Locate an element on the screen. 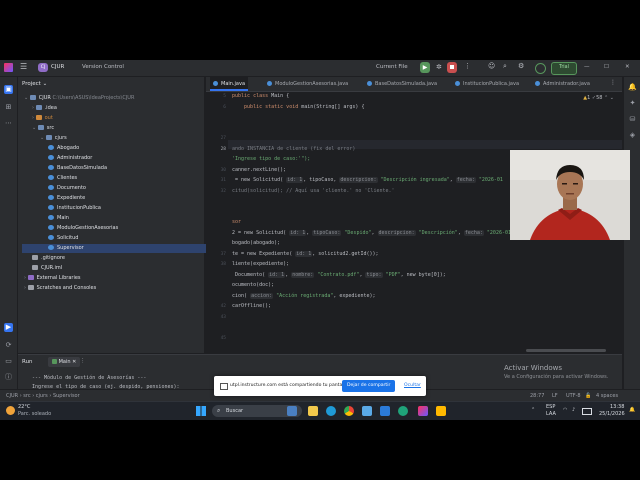 This screenshot has height=480, width=640. run-button: ▶ is located at coordinates (425, 67).